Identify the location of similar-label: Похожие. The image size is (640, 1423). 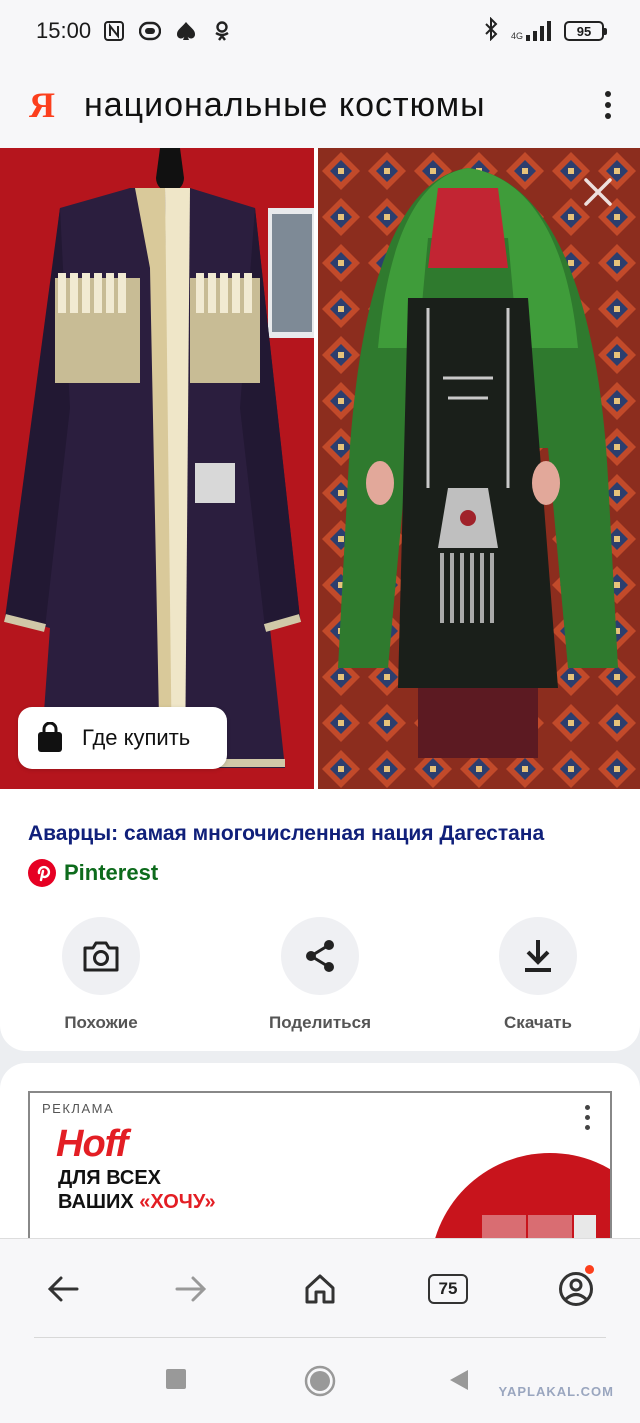
(101, 1022).